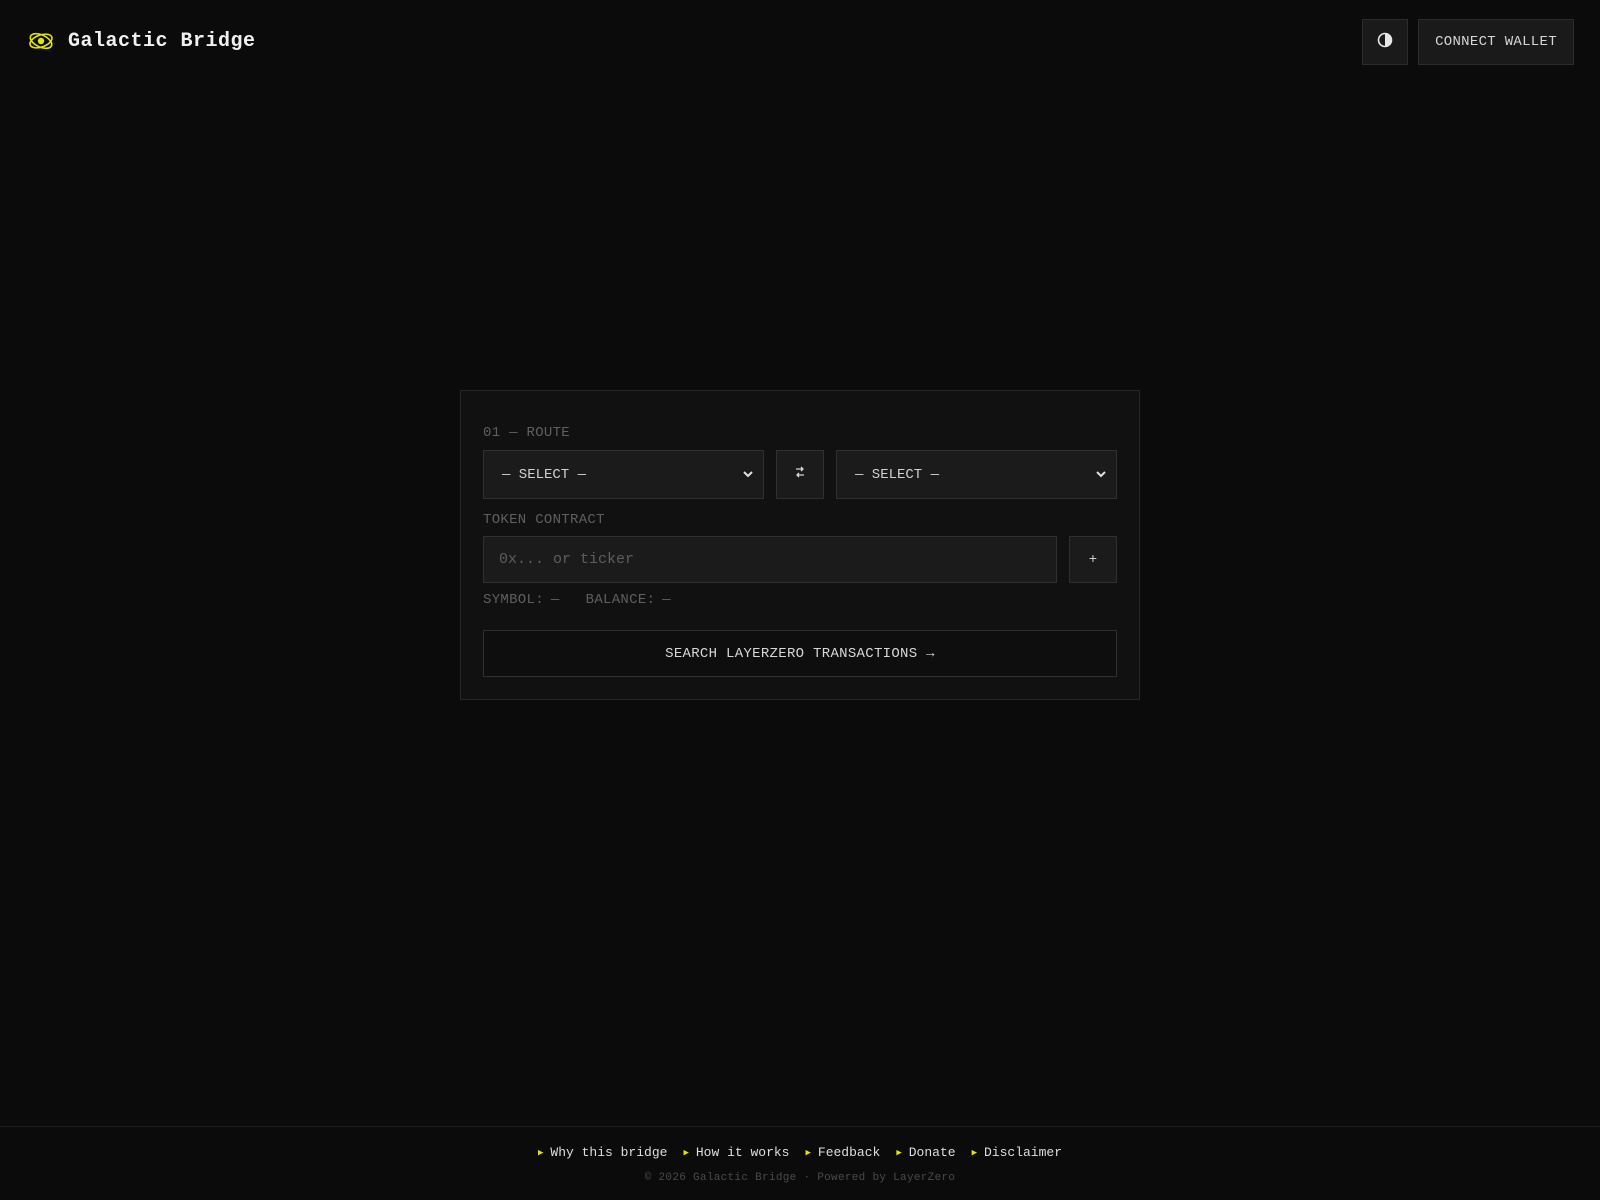  I want to click on symbol-readout: SYMBOL: —, so click(521, 600).